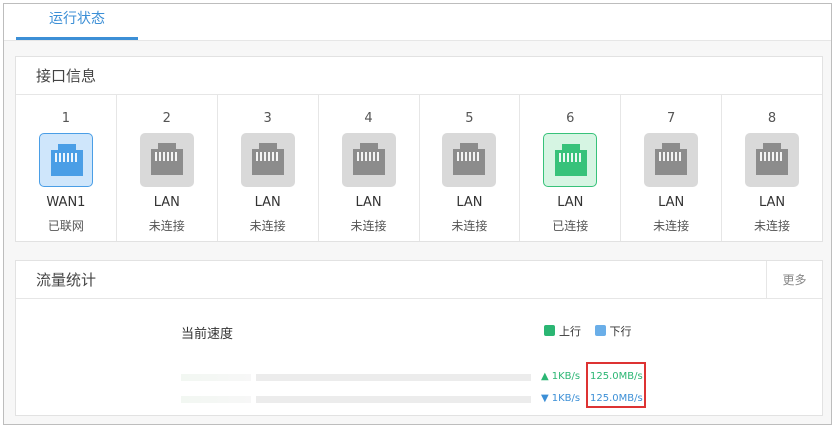 This screenshot has height=430, width=837. I want to click on port-number: 2, so click(166, 118).